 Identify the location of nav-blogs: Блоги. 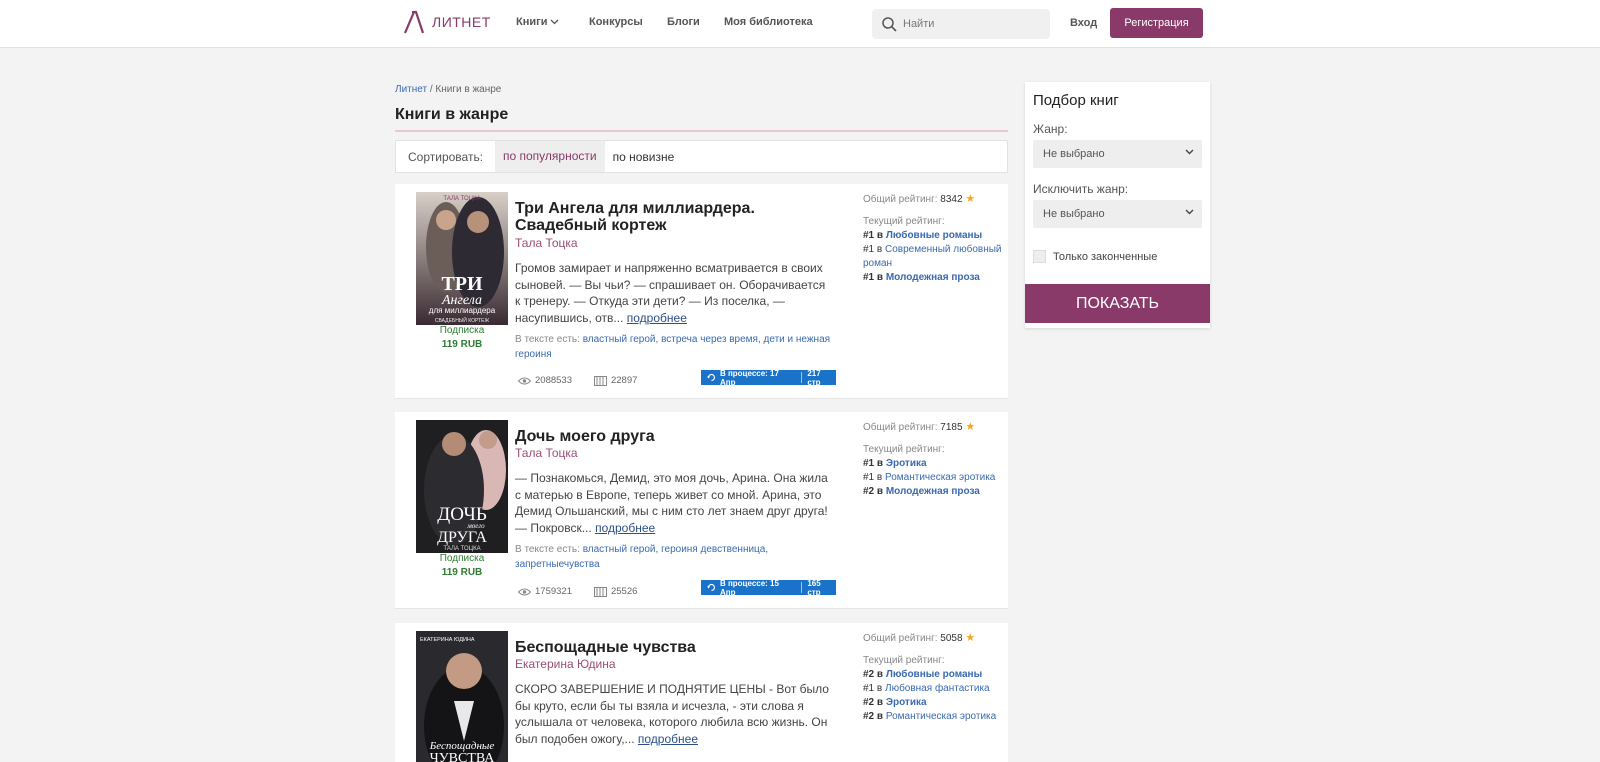
(683, 22).